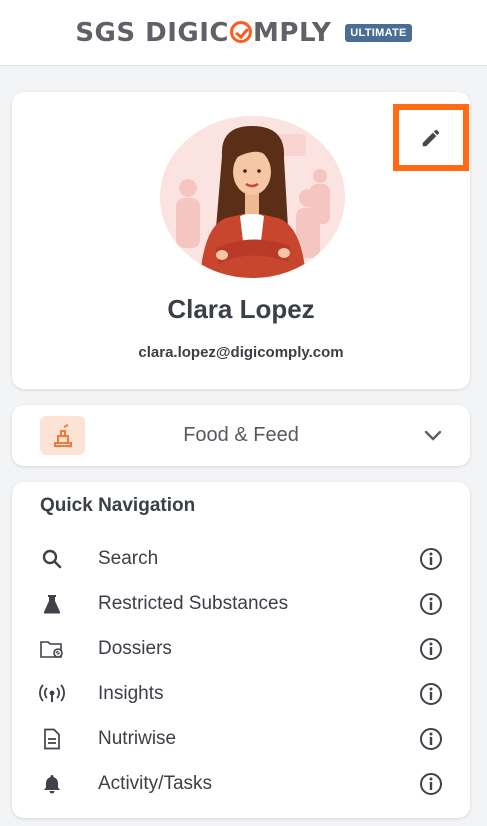  What do you see at coordinates (118, 505) in the screenshot?
I see `quick-navigation-title: Quick Navigation` at bounding box center [118, 505].